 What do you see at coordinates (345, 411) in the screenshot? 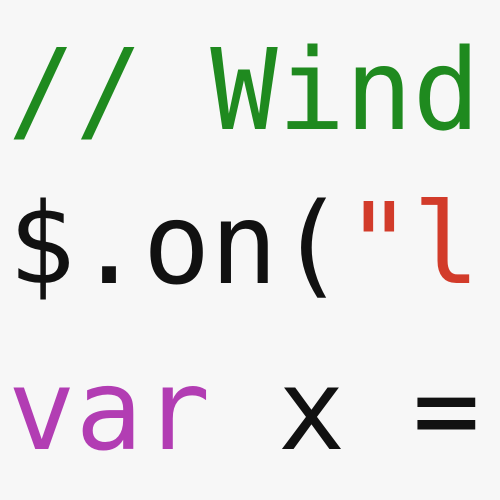
I see `plain-token: x =` at bounding box center [345, 411].